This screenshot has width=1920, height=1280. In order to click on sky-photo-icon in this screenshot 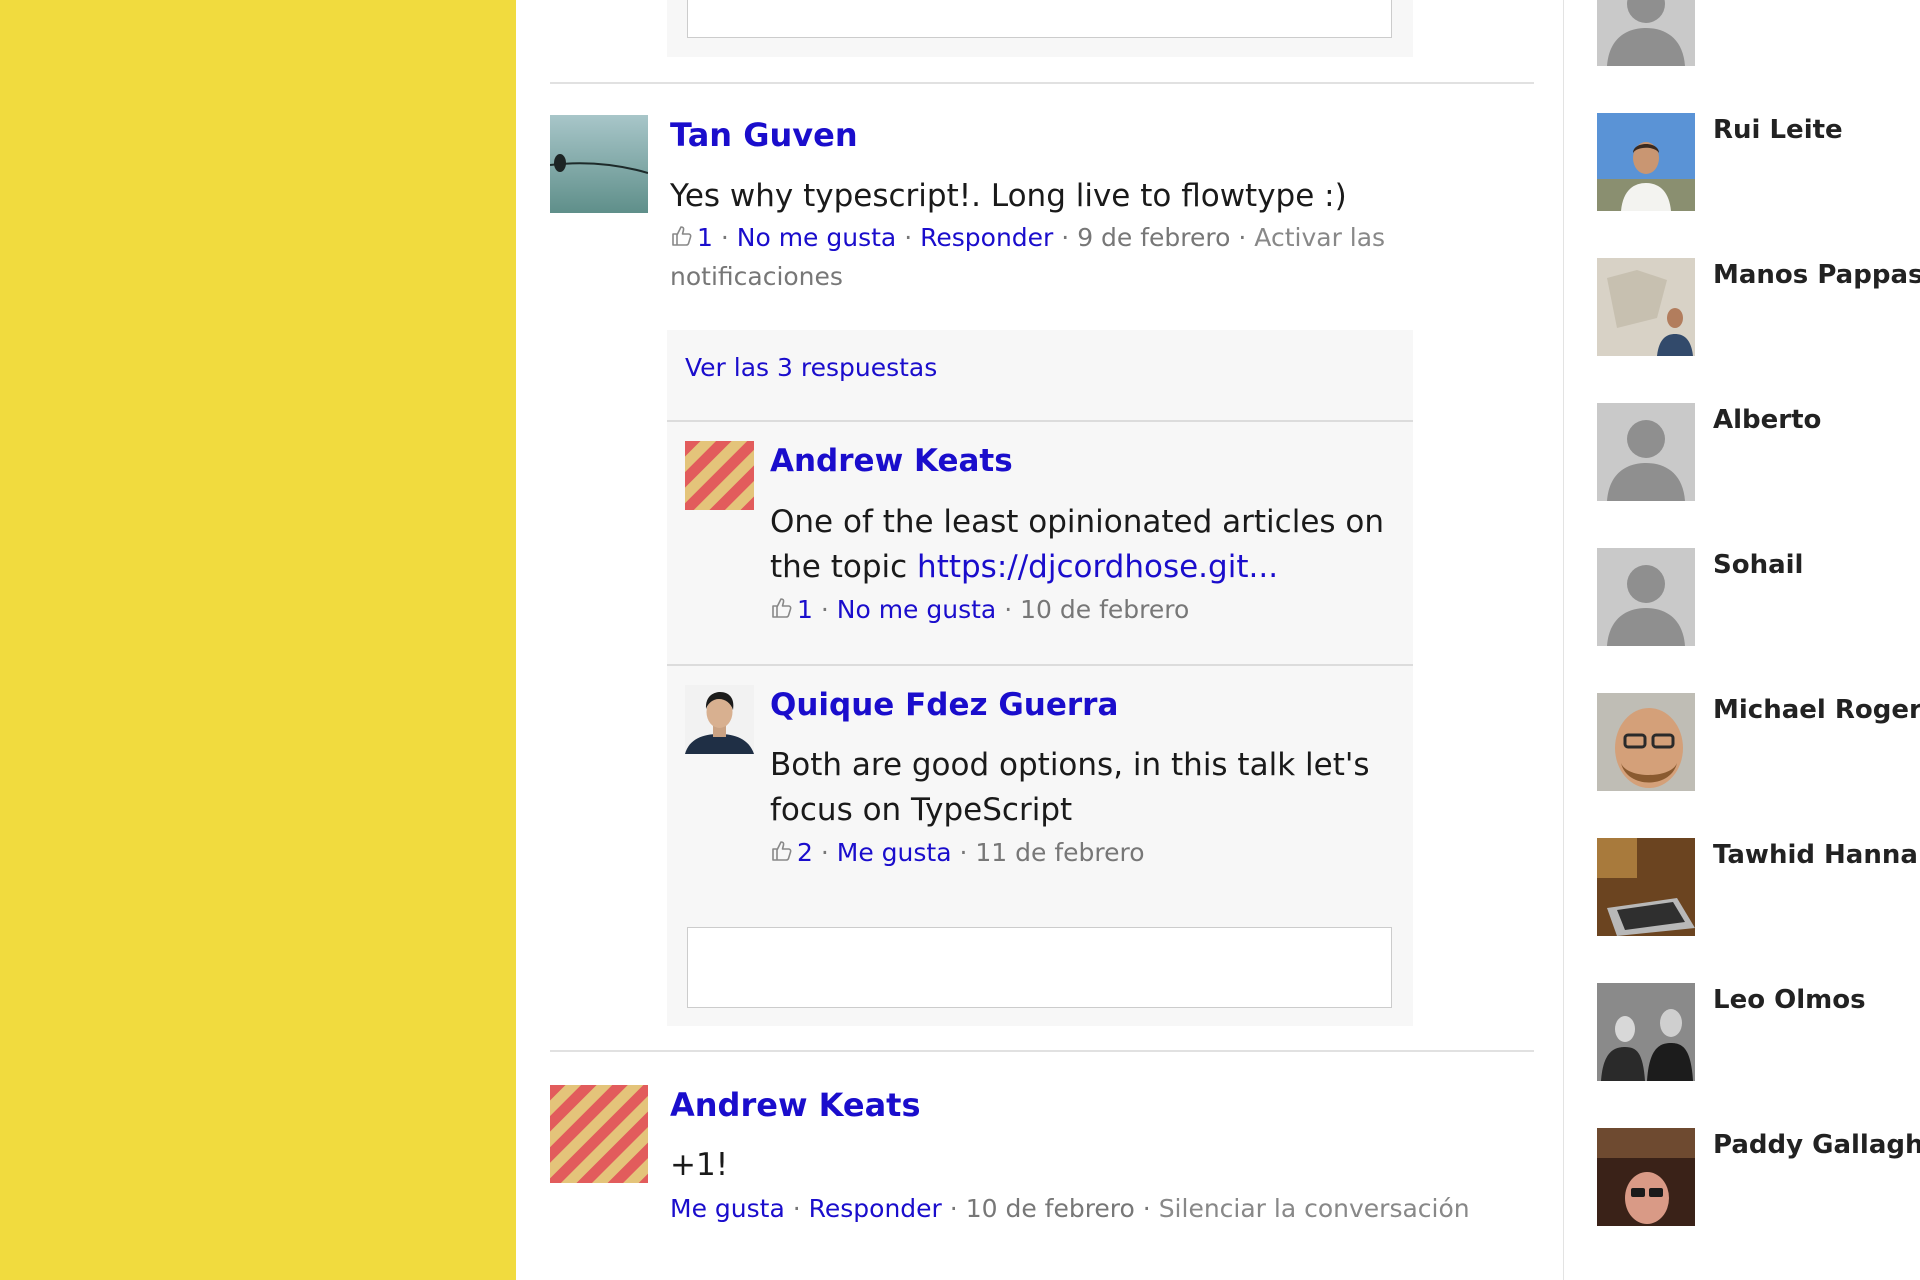, I will do `click(599, 164)`.